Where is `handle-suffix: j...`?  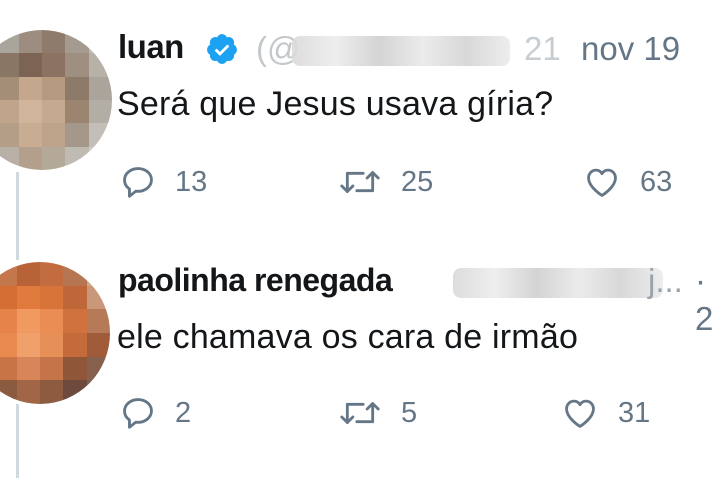 handle-suffix: j... is located at coordinates (665, 280).